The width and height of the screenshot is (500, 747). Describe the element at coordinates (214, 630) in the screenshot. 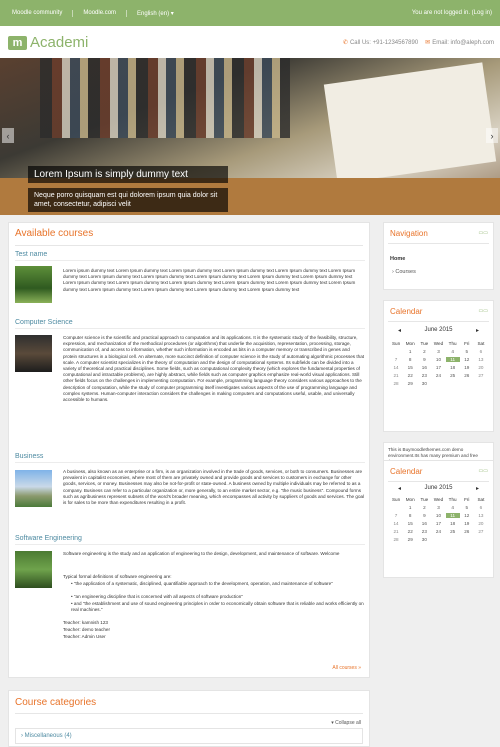

I see `teacher-line: Teacher: demo teacher` at that location.